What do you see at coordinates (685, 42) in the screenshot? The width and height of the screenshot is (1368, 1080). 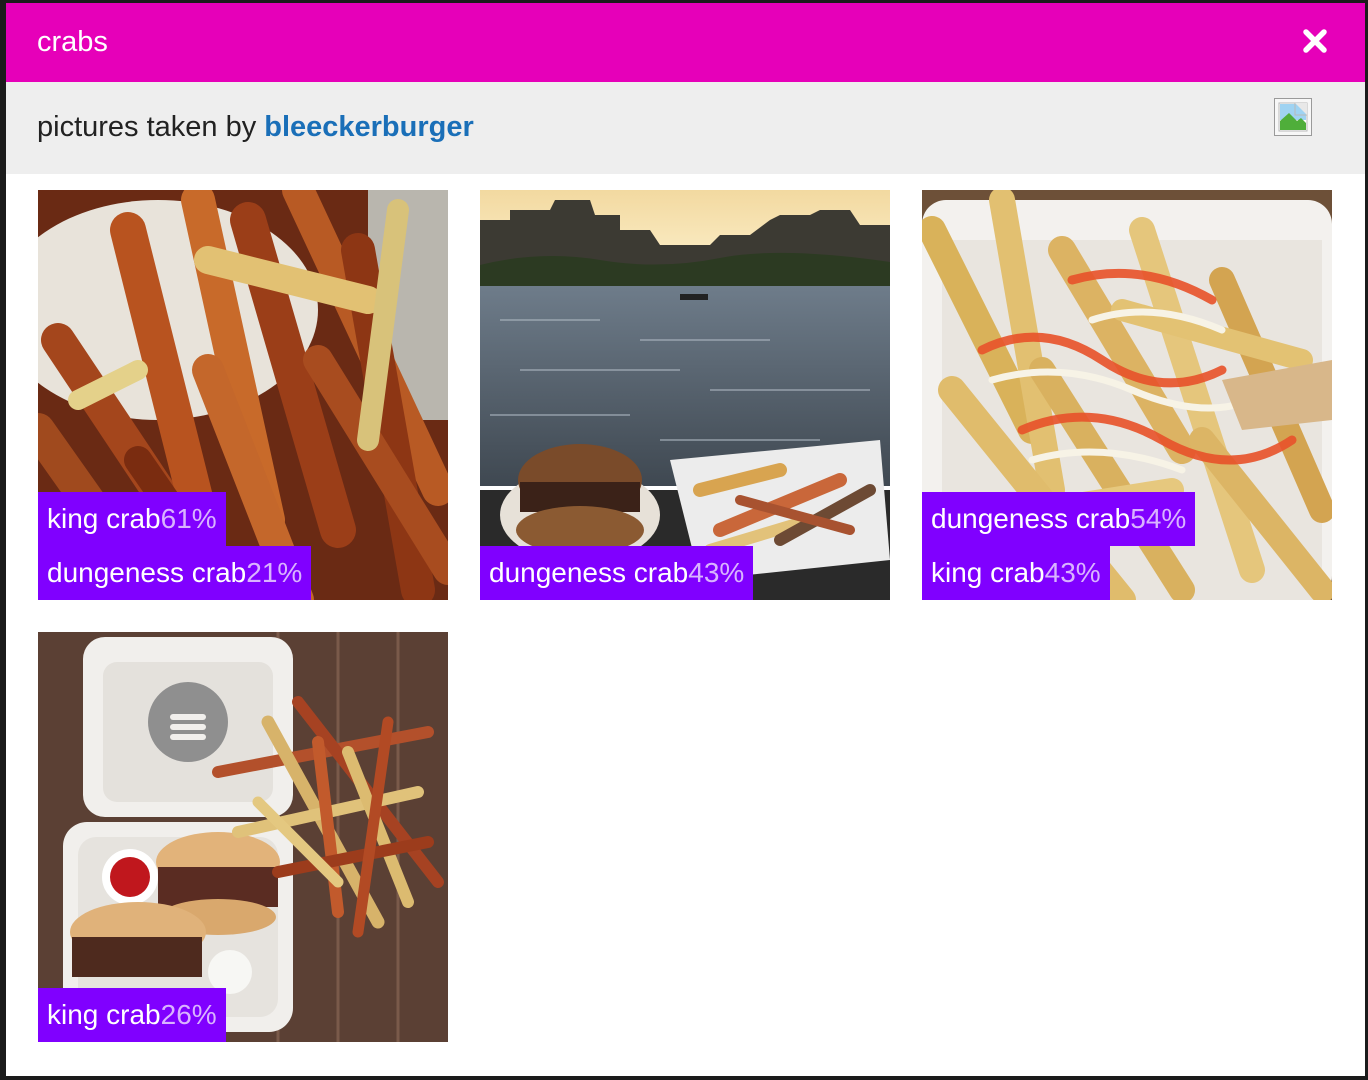 I see `modal-titlebar: crabs` at bounding box center [685, 42].